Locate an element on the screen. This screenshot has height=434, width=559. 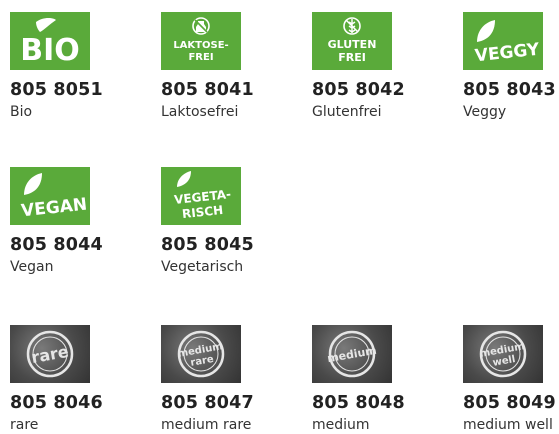
product-name: rare is located at coordinates (24, 425).